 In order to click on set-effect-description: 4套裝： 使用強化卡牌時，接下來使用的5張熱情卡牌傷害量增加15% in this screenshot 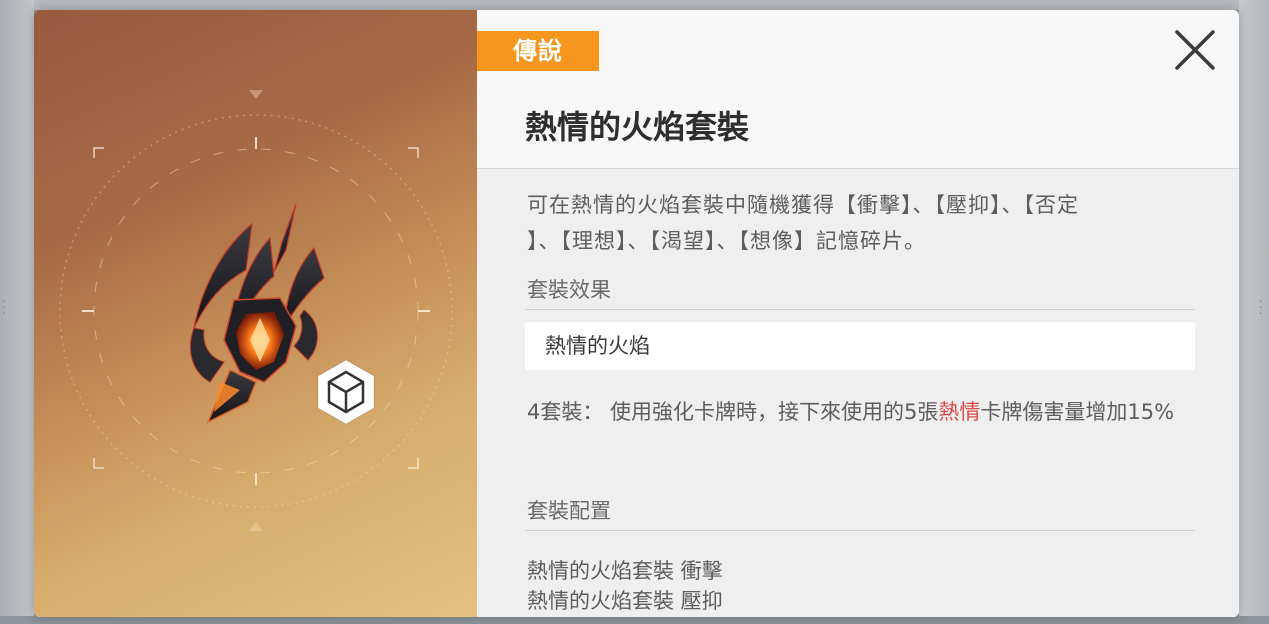, I will do `click(862, 412)`.